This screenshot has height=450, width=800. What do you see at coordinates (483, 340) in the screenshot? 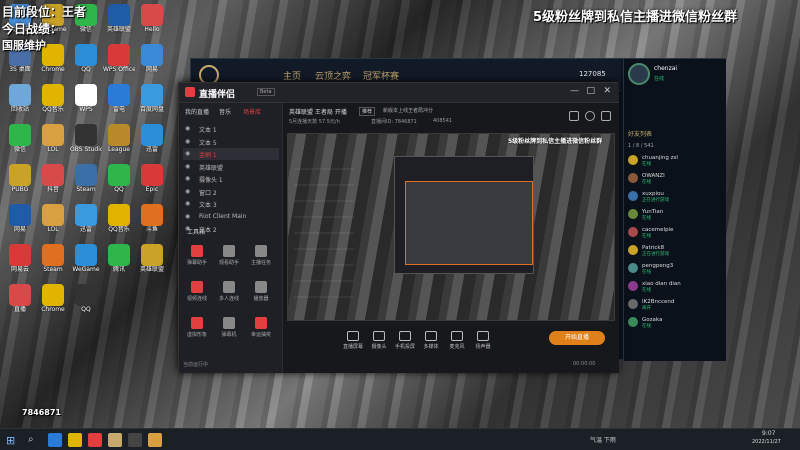
I see `stream-control: 扬声器` at bounding box center [483, 340].